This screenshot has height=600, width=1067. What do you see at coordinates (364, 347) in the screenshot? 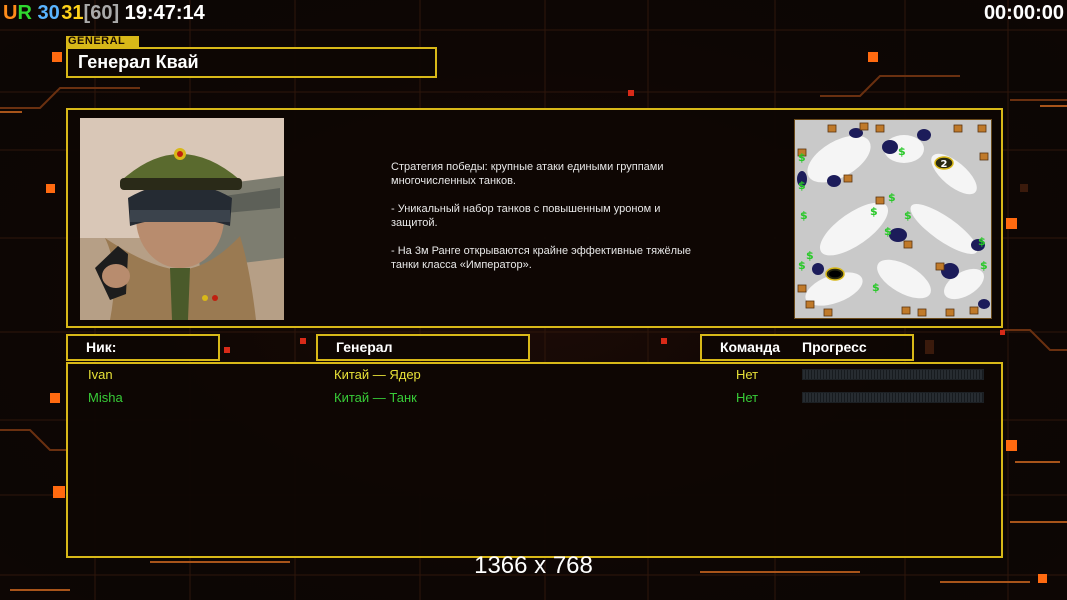
I see `general-header-label: Генерал` at bounding box center [364, 347].